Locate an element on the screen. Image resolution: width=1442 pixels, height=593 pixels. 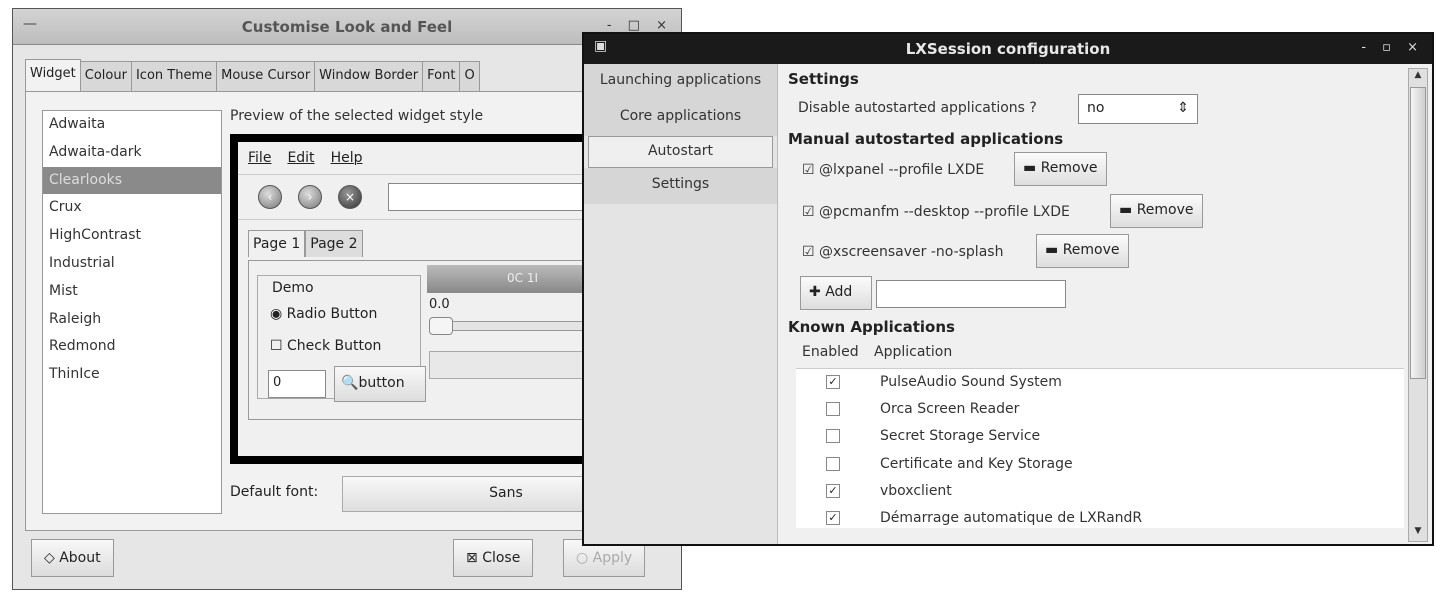
theme-item: ThinIce is located at coordinates (132, 375).